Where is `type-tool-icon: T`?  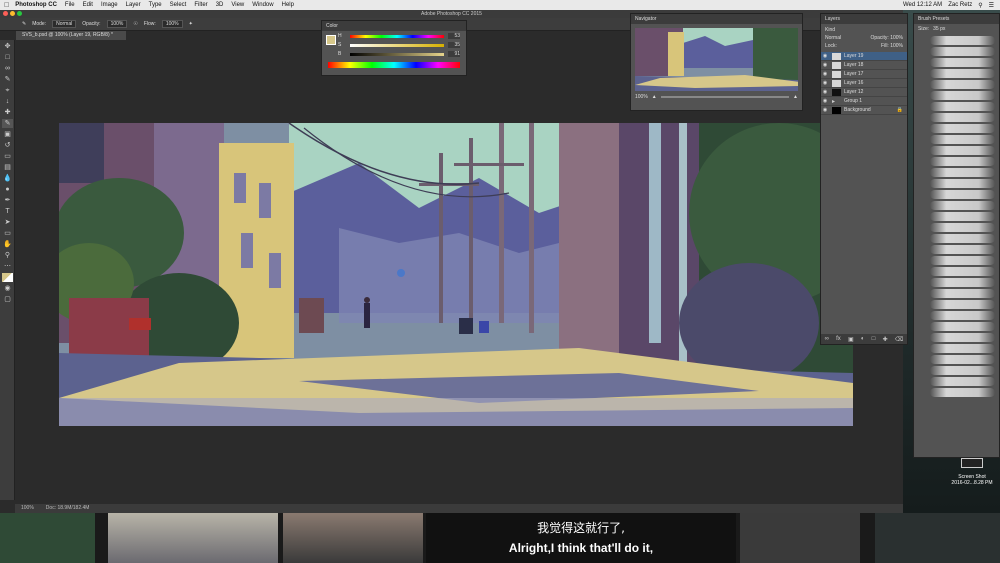 type-tool-icon: T is located at coordinates (7, 211).